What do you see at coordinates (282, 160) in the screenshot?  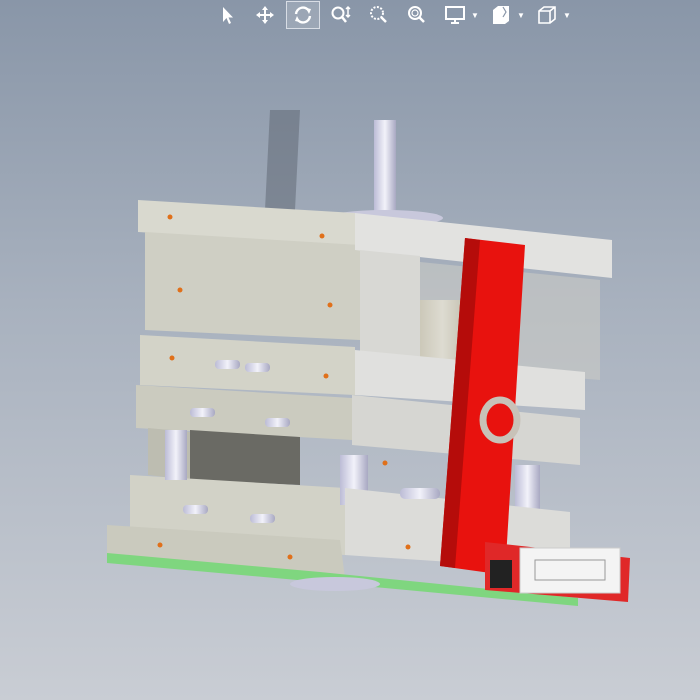 I see `shadow` at bounding box center [282, 160].